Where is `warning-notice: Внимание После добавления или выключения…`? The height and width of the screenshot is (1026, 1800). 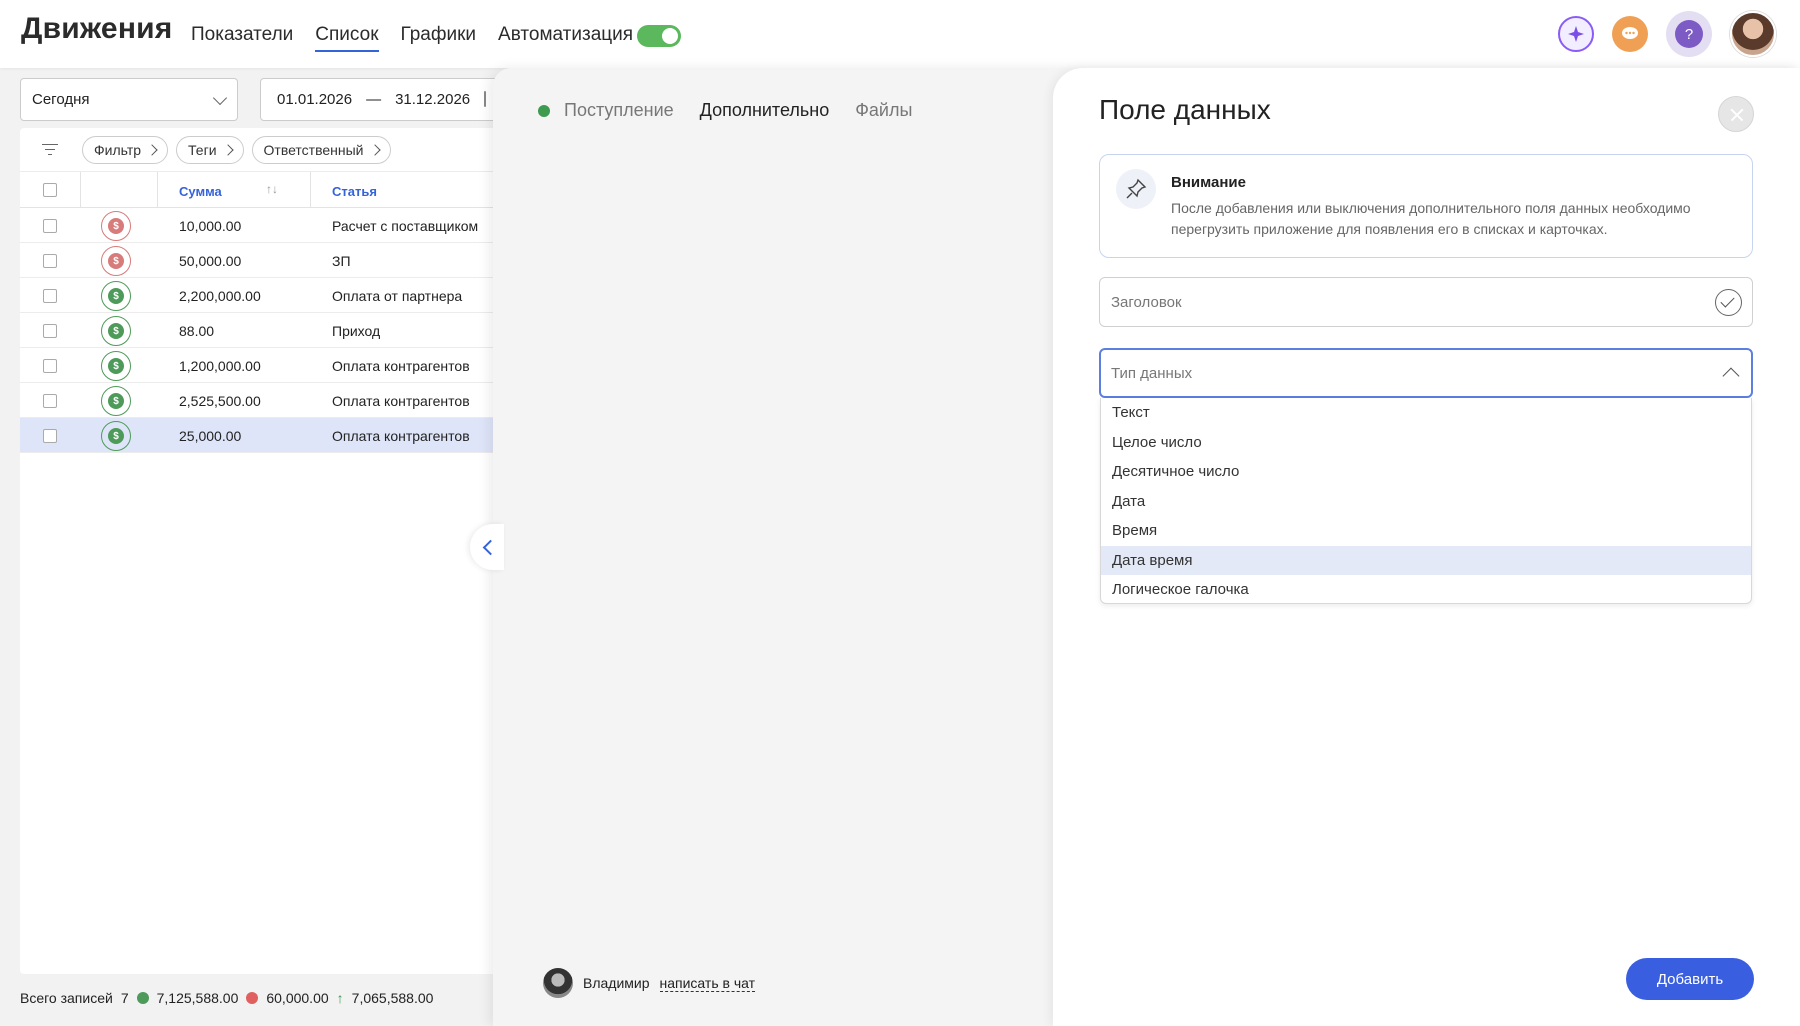
warning-notice: Внимание После добавления или выключения… is located at coordinates (1426, 206).